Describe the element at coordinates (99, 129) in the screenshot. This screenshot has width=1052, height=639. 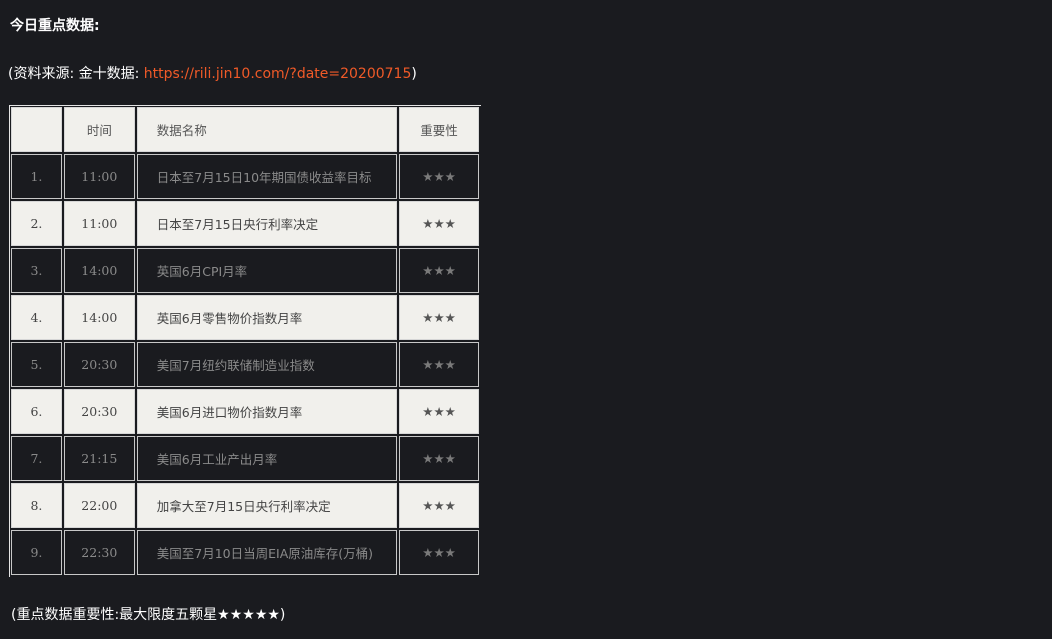
I see `header-time: 时间` at that location.